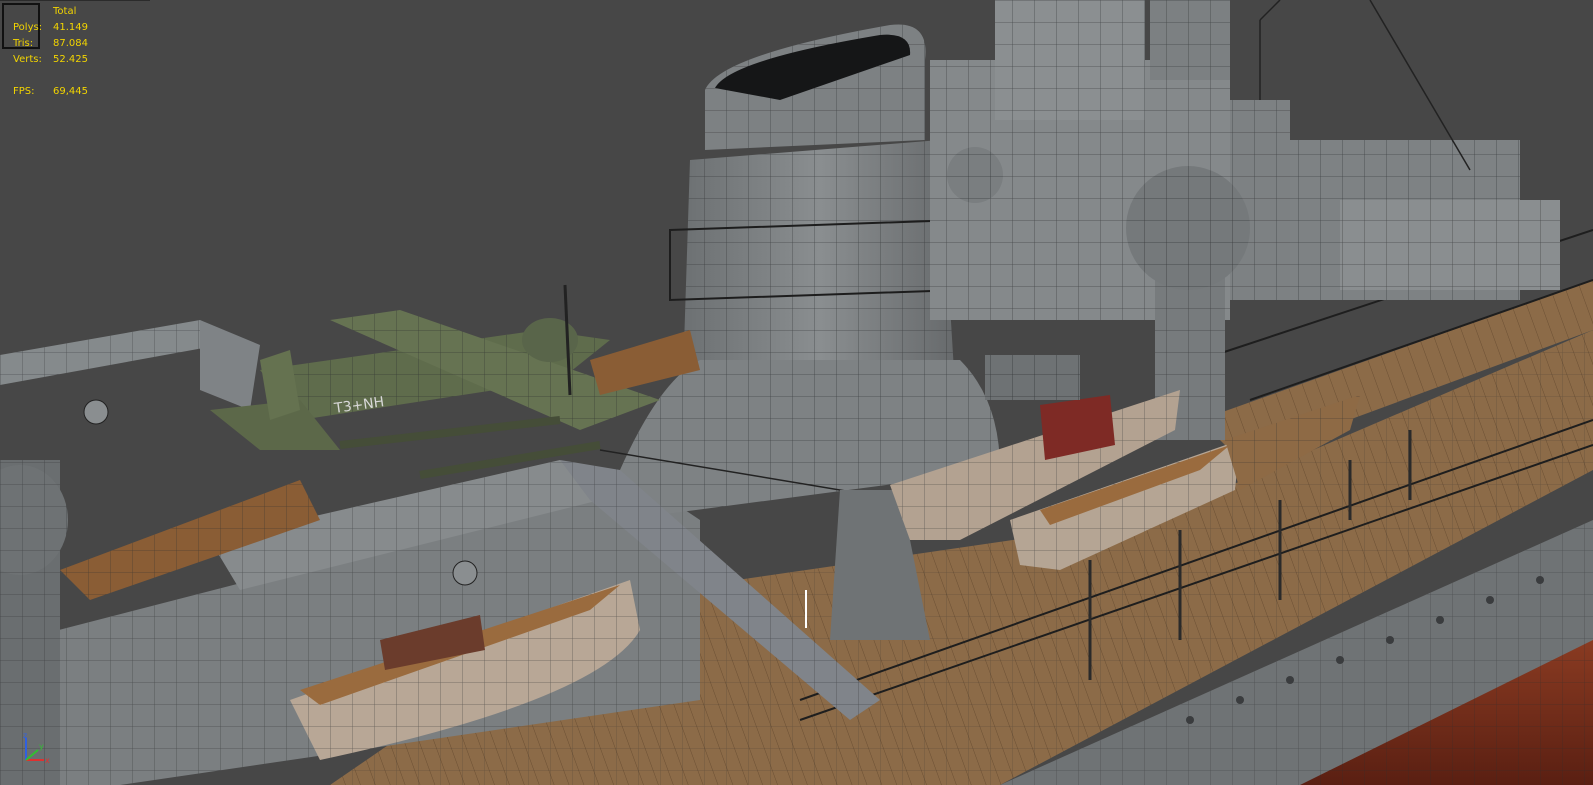  Describe the element at coordinates (23, 43) in the screenshot. I see `tris-label: Tris:` at that location.